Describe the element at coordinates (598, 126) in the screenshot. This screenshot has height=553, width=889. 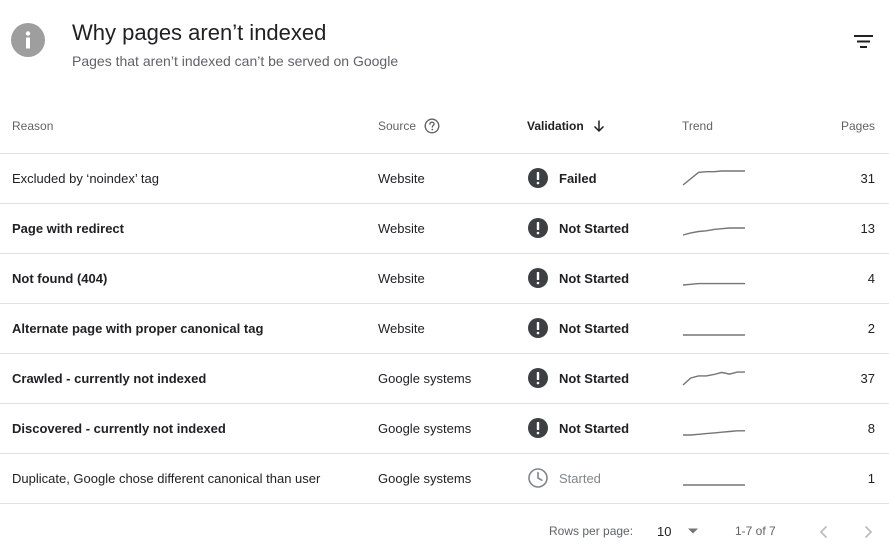
I see `arrow-down-icon` at that location.